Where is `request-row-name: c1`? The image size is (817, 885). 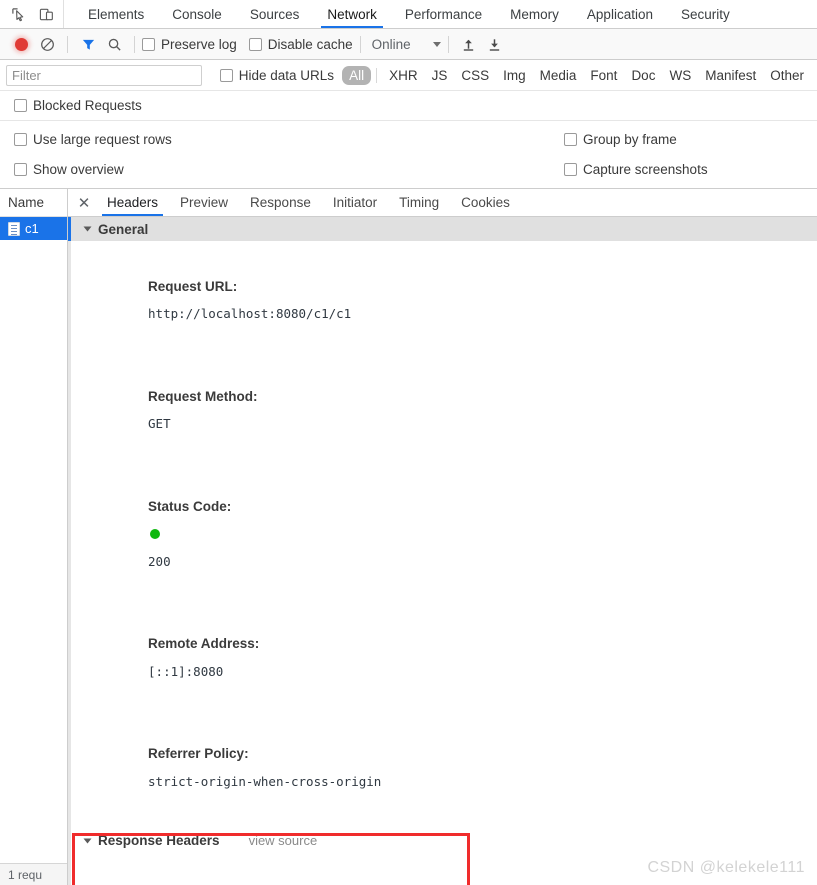 request-row-name: c1 is located at coordinates (32, 228).